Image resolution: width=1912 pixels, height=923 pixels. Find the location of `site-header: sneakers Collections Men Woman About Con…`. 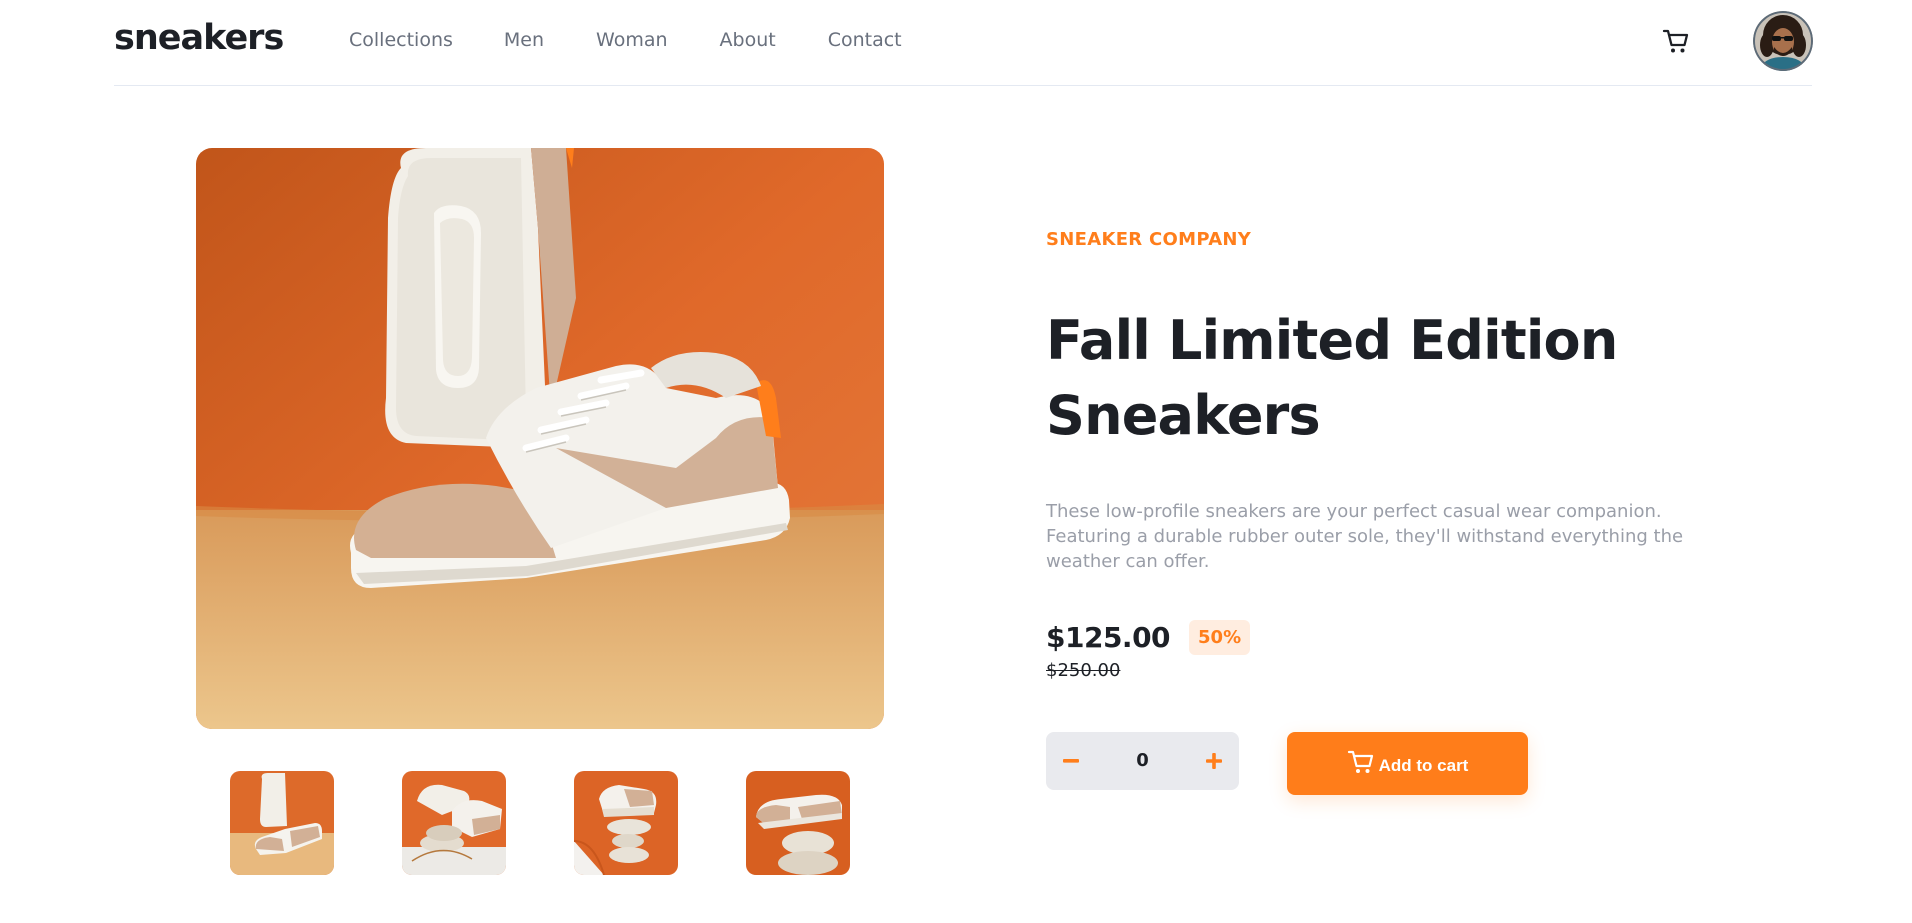

site-header: sneakers Collections Men Woman About Con… is located at coordinates (963, 43).